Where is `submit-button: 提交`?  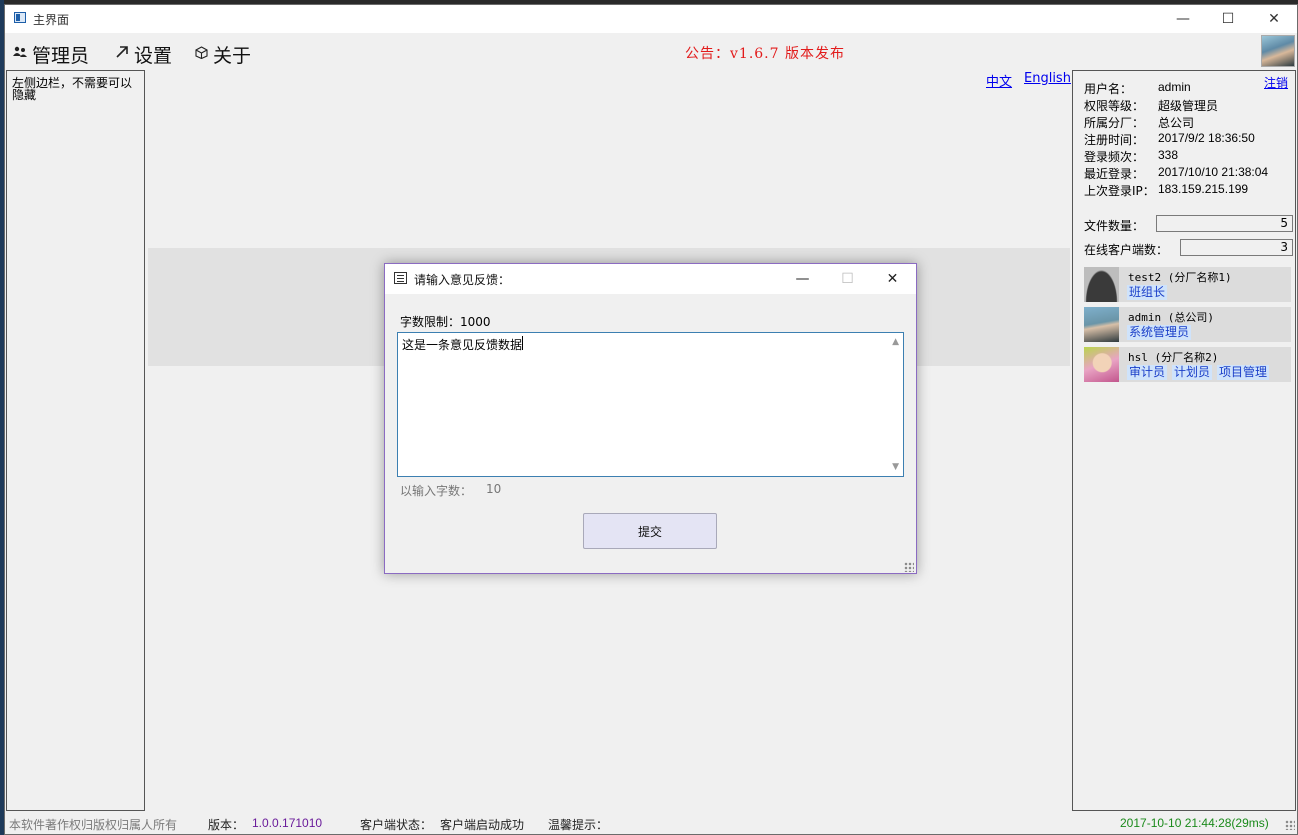
submit-button: 提交 is located at coordinates (650, 531).